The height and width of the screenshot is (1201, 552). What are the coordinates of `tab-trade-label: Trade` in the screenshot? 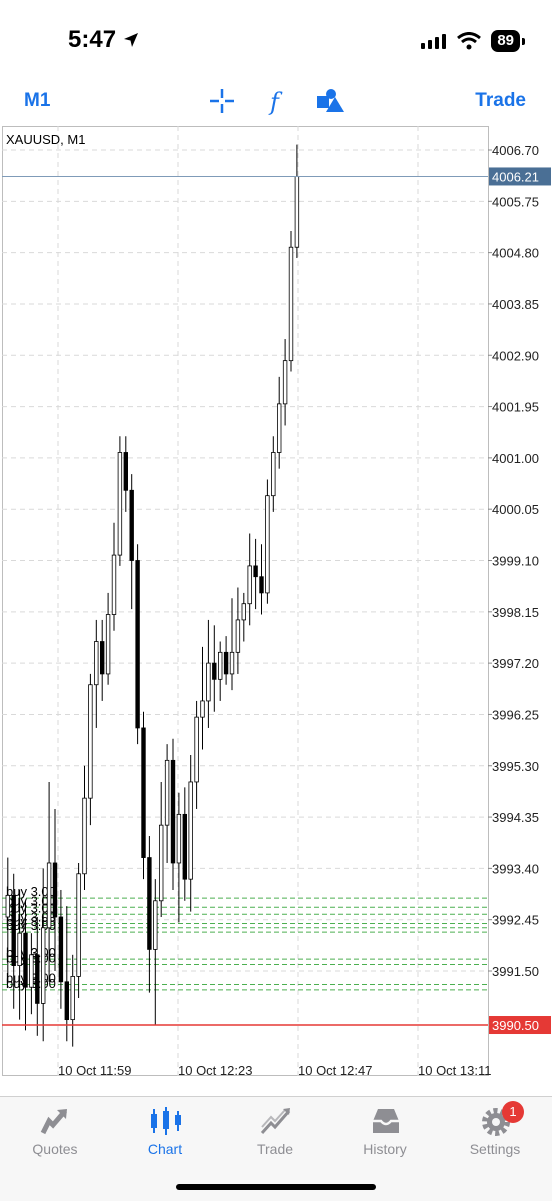 It's located at (275, 1149).